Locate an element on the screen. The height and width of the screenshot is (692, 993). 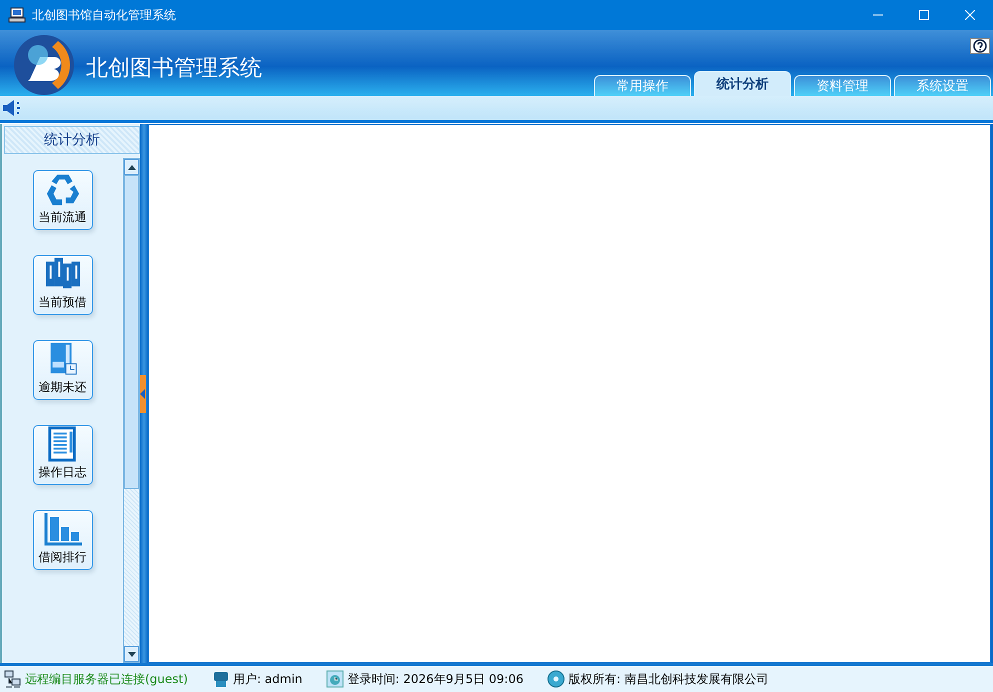
arrow-left-icon is located at coordinates (143, 393).